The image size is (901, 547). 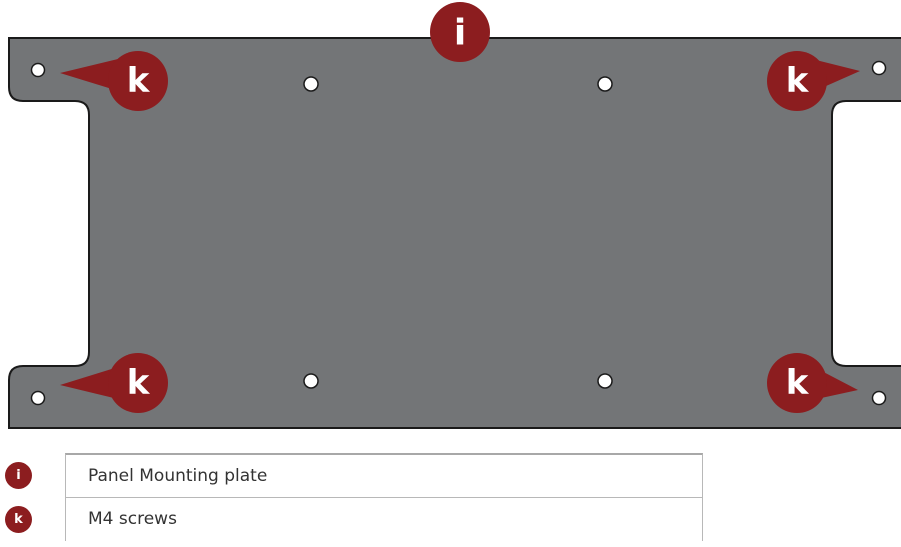 I want to click on legend-label-plate: Panel Mounting plate, so click(x=384, y=475).